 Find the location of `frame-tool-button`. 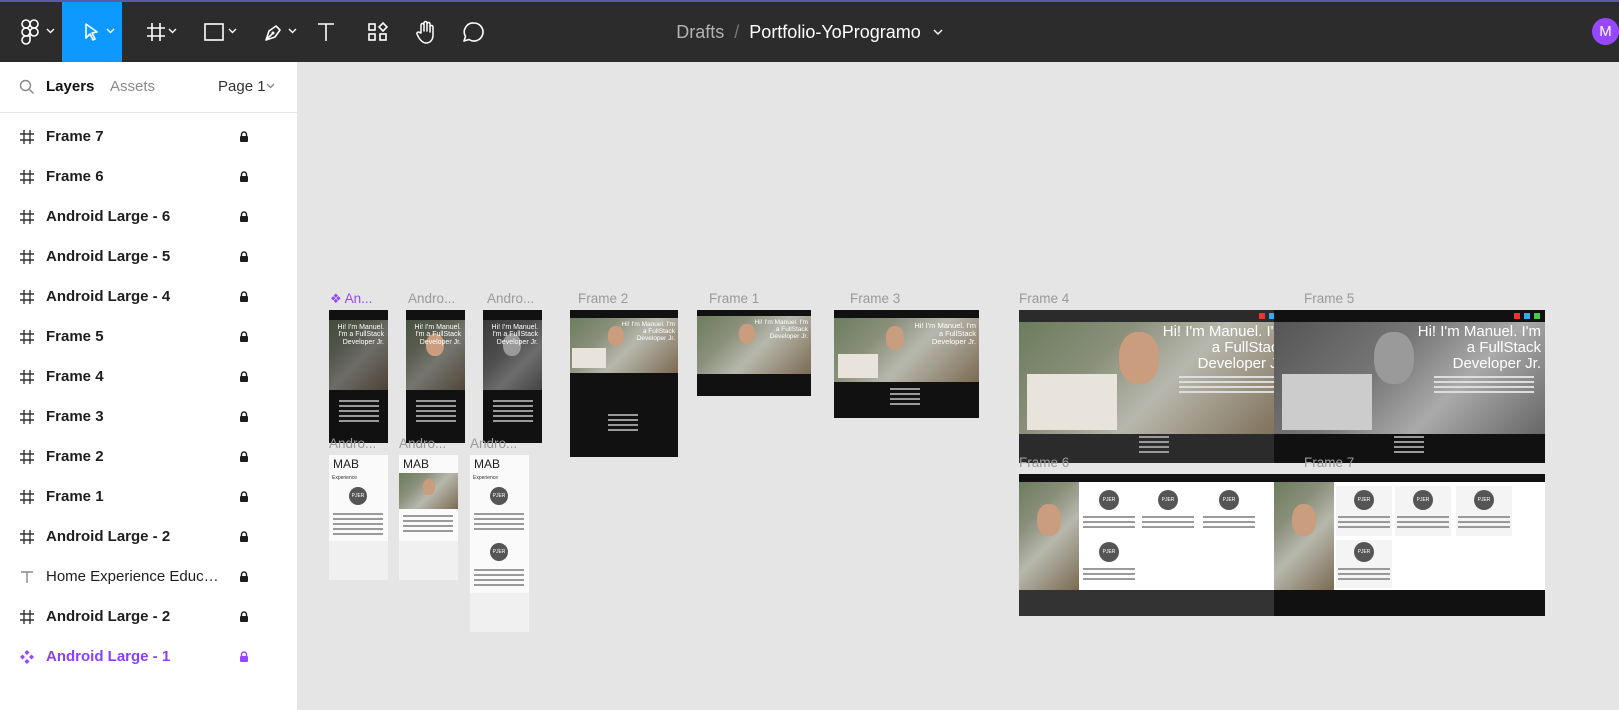

frame-tool-button is located at coordinates (156, 32).